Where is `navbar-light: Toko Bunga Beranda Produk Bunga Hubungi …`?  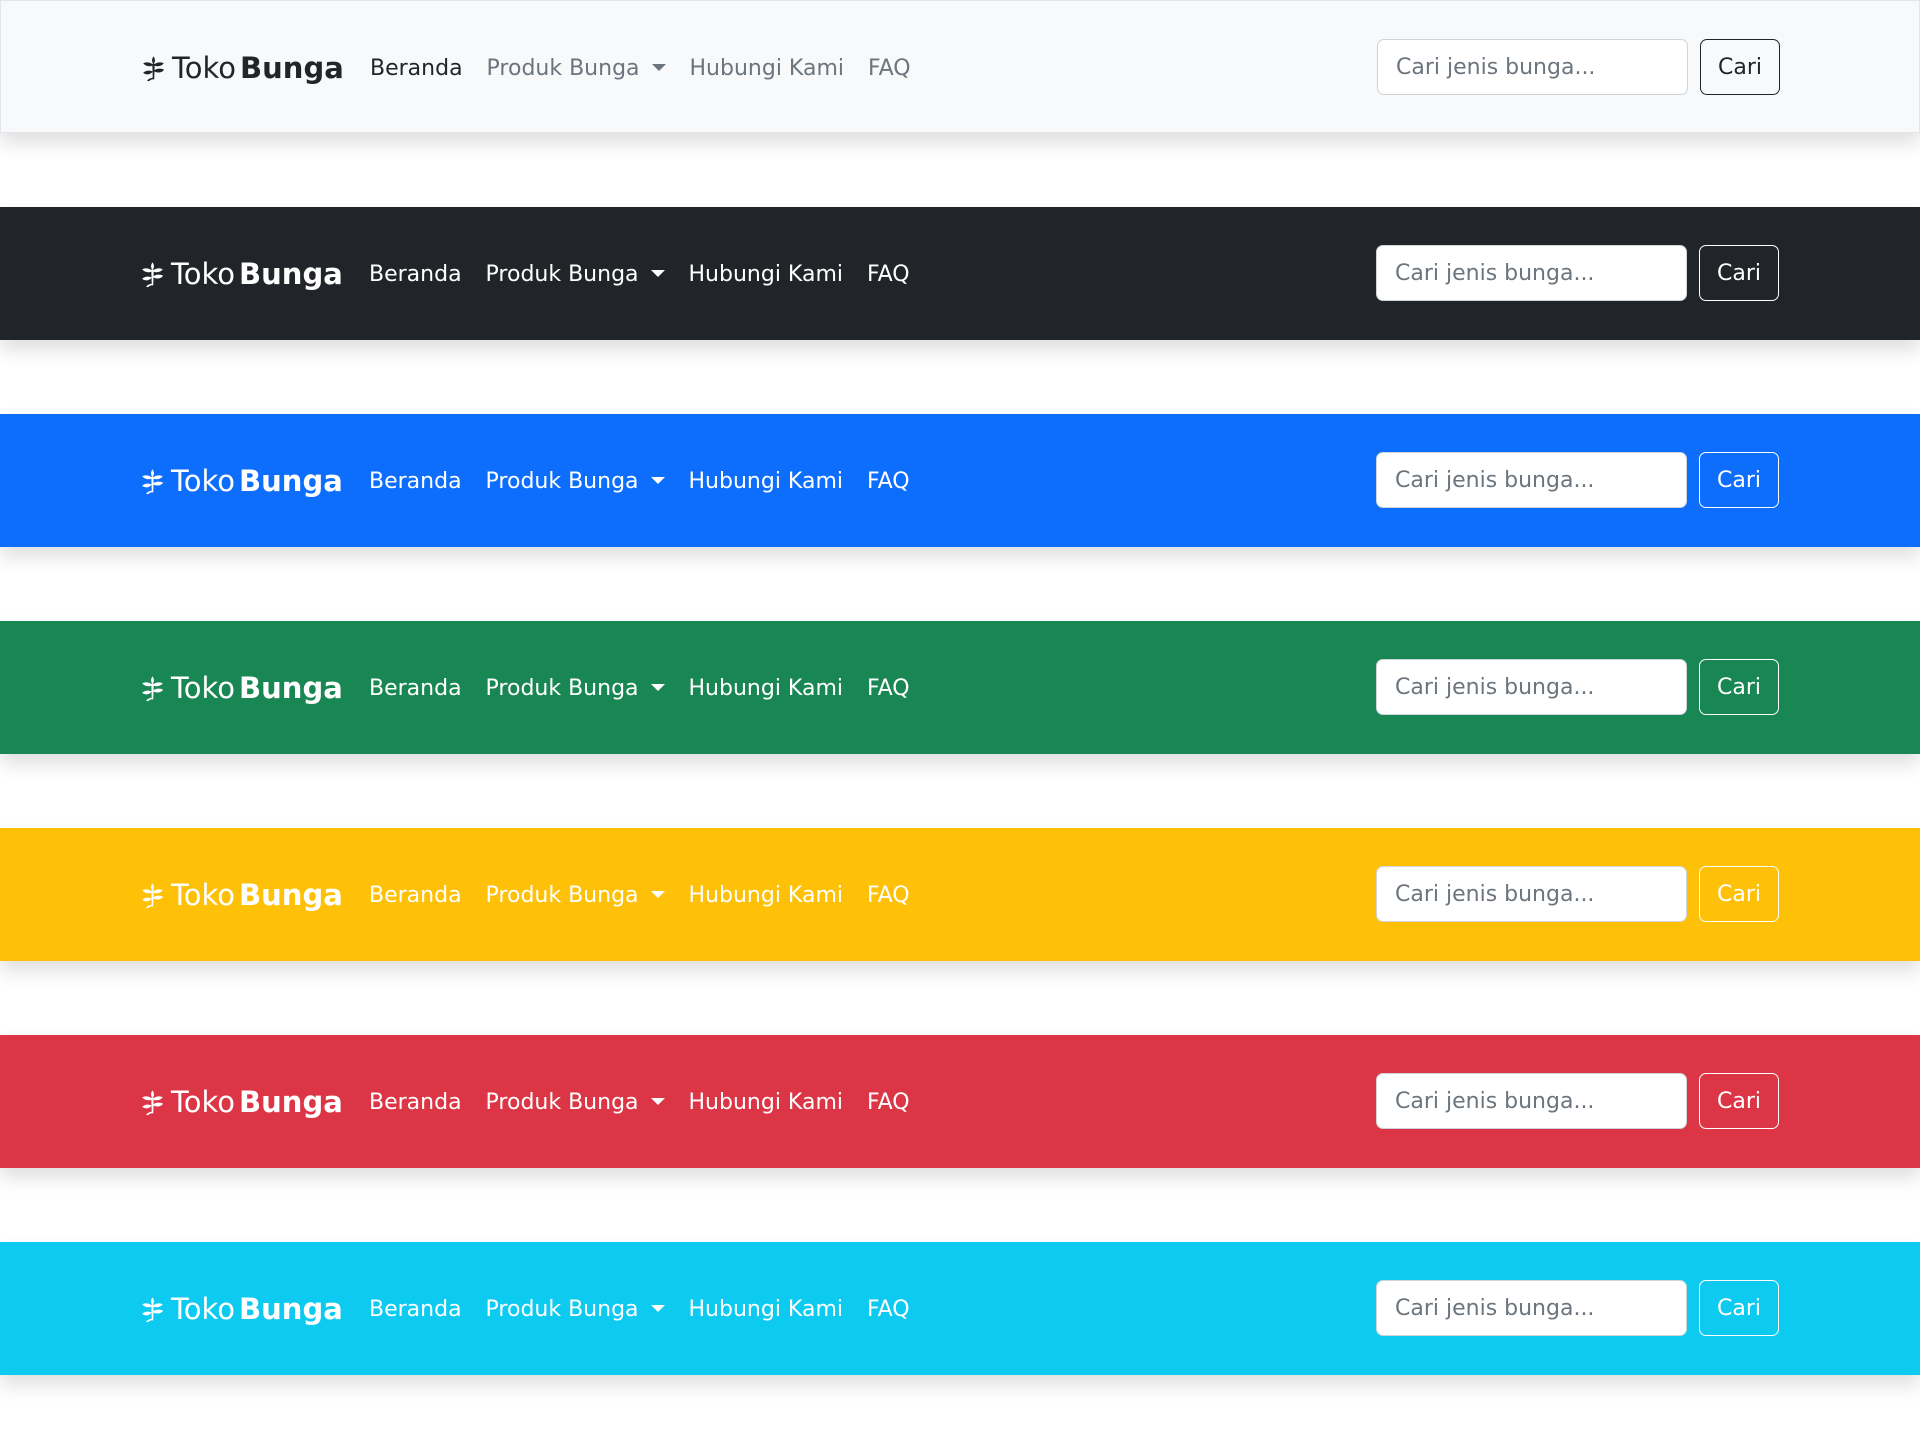
navbar-light: Toko Bunga Beranda Produk Bunga Hubungi … is located at coordinates (960, 66).